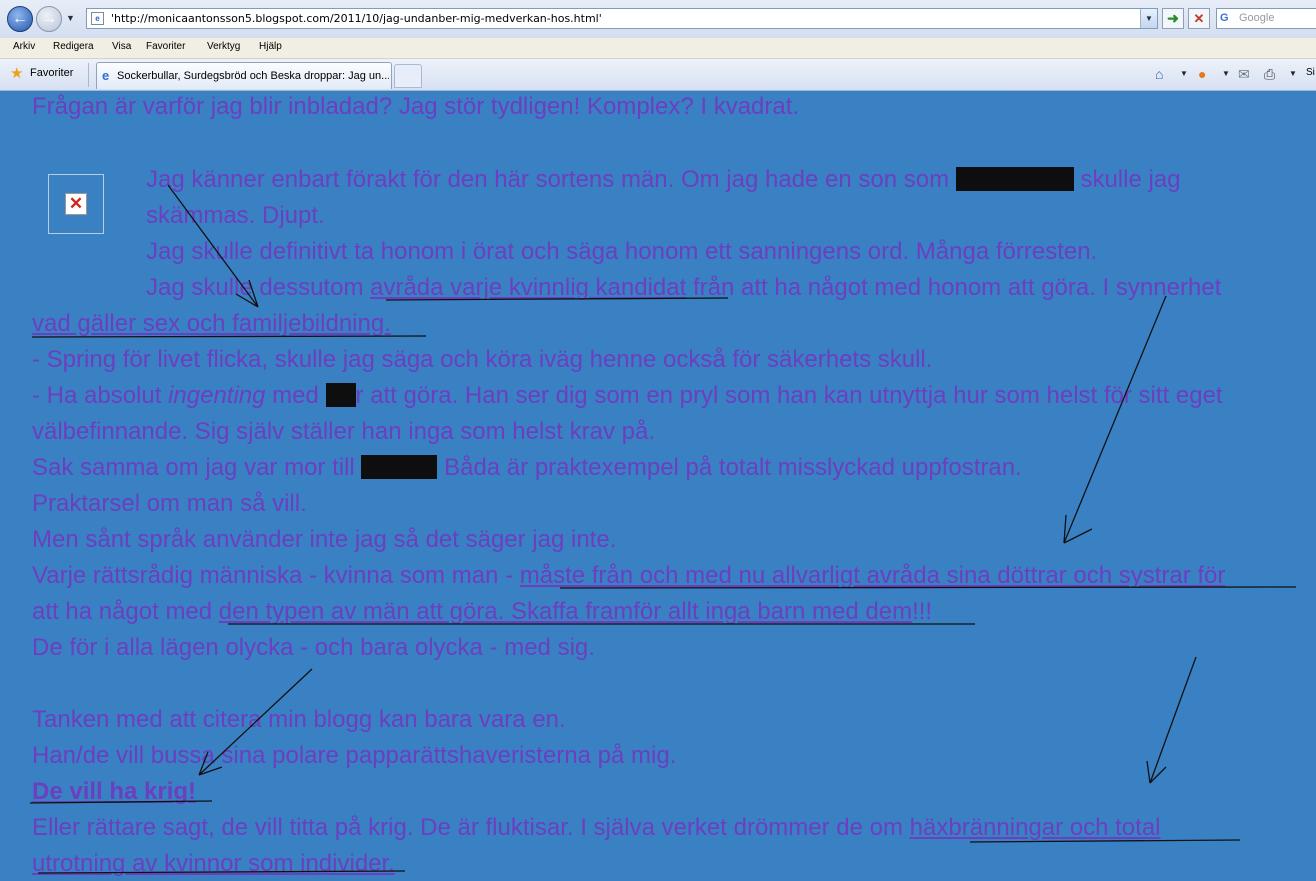  I want to click on broken-image-icon: ✕, so click(76, 204).